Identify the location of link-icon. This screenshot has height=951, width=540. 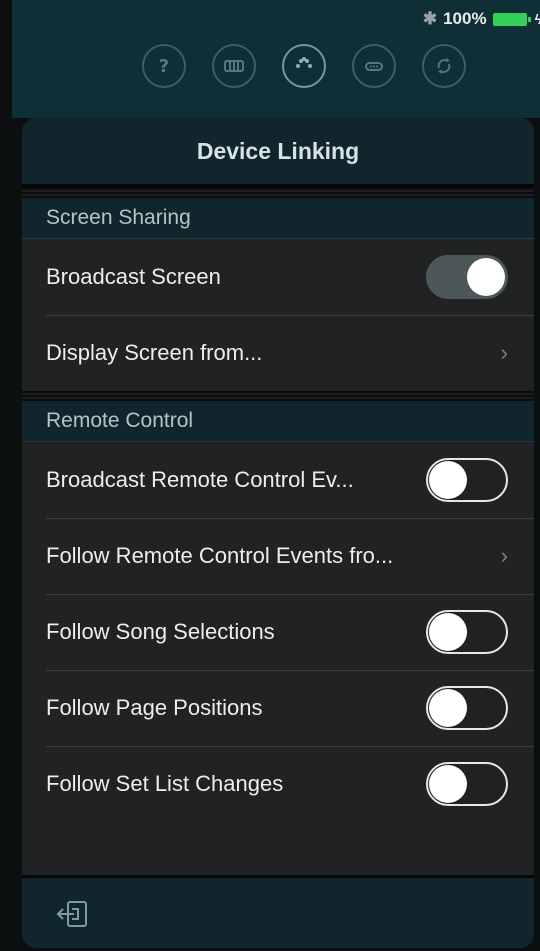
(374, 66).